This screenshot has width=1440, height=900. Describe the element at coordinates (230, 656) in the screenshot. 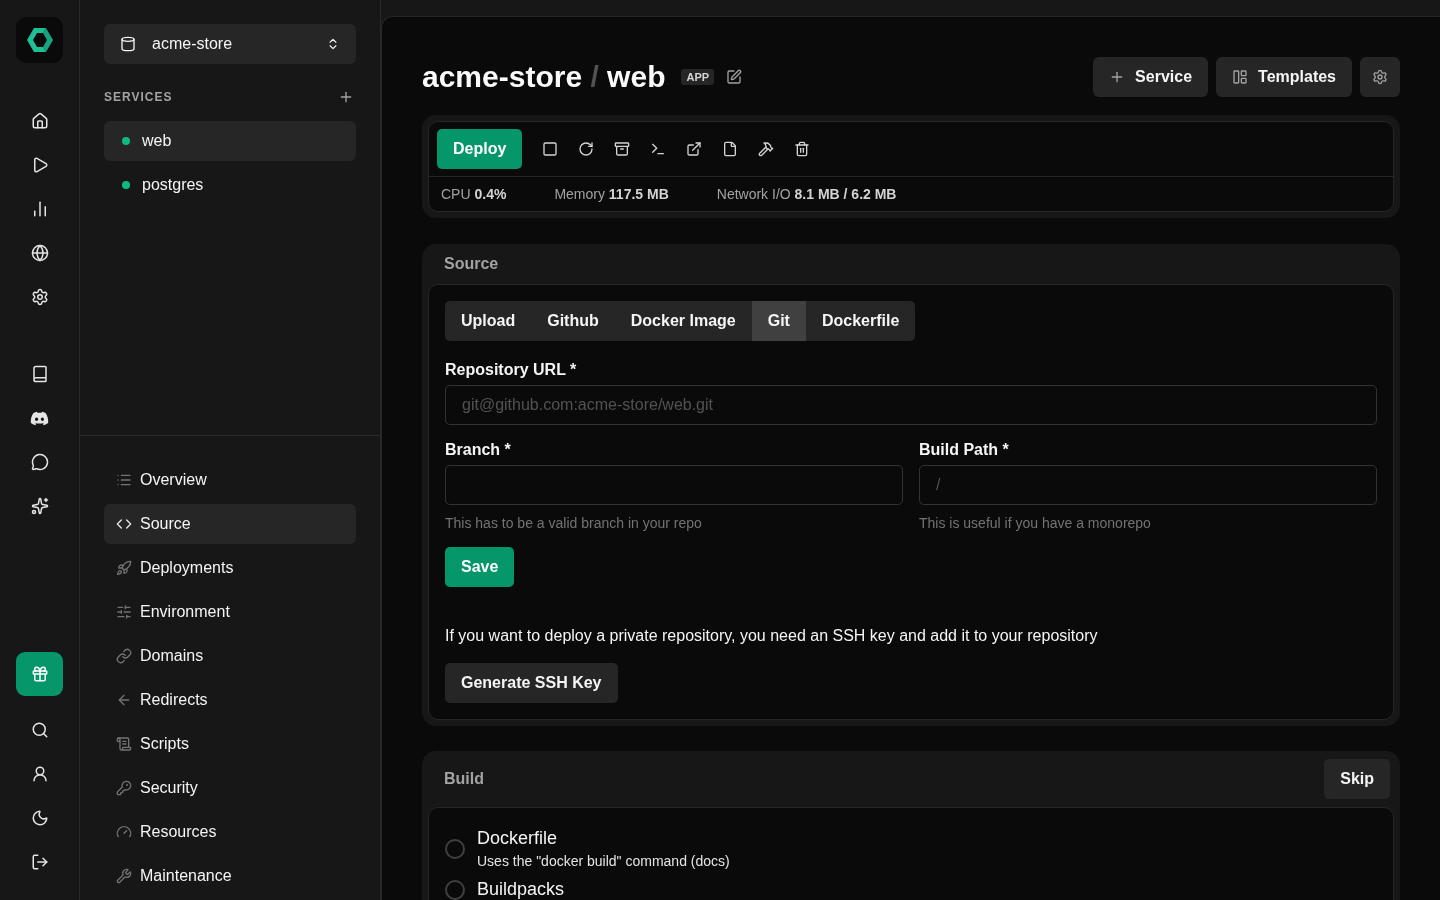

I see `nav-item: Domains` at that location.